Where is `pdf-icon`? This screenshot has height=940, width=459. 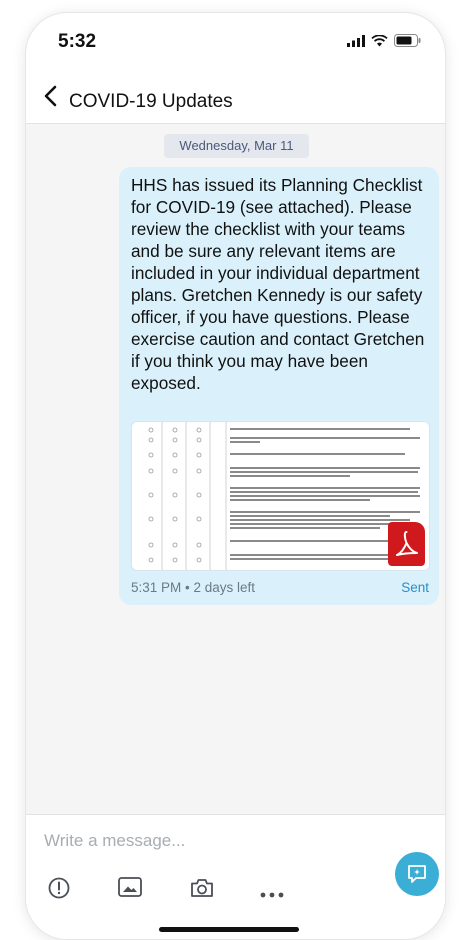
pdf-icon is located at coordinates (406, 544).